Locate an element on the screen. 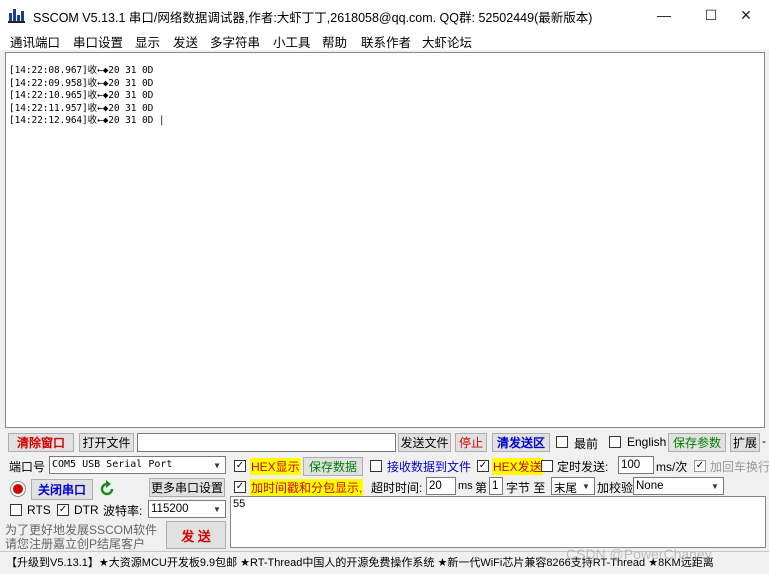 This screenshot has width=769, height=574. close-button: ✕ is located at coordinates (746, 15).